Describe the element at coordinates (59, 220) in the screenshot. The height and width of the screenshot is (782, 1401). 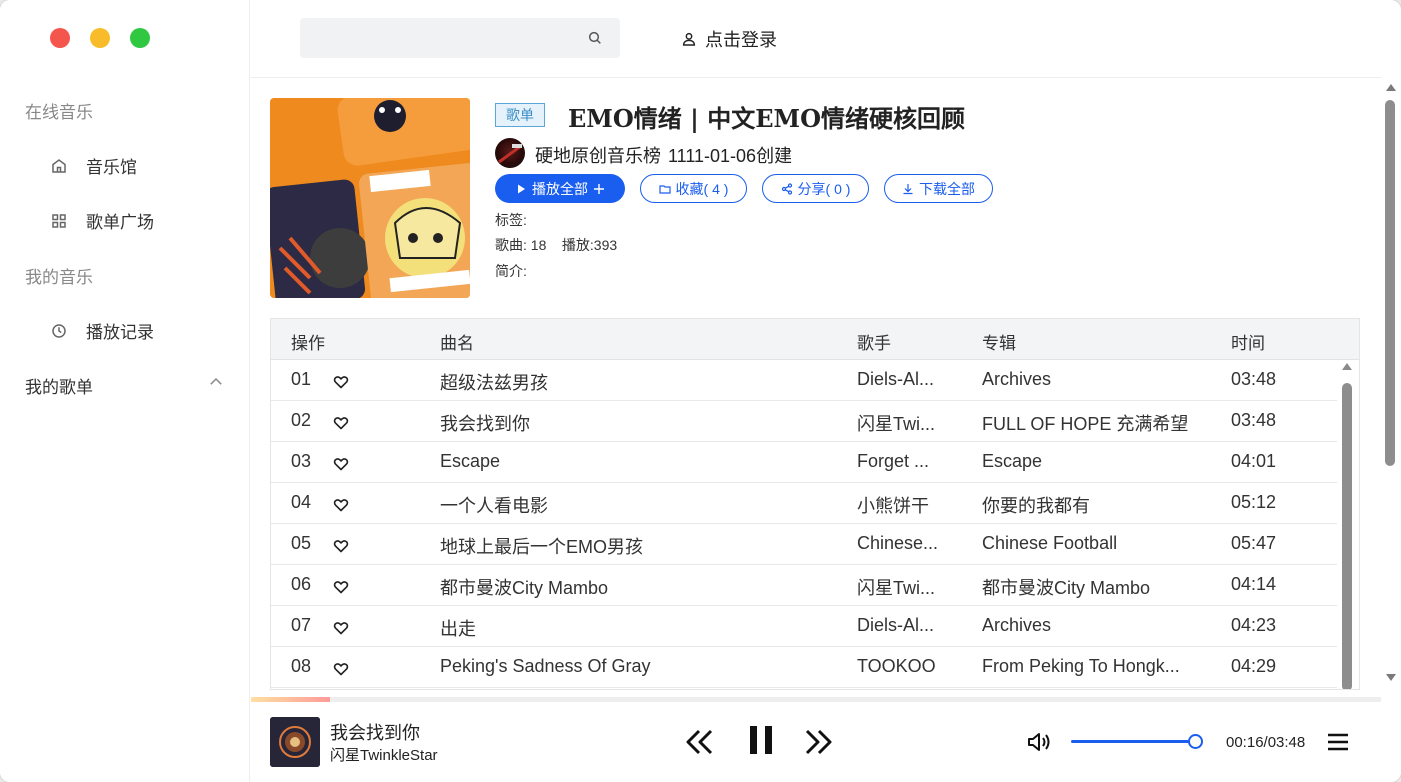
I see `grid-icon` at that location.